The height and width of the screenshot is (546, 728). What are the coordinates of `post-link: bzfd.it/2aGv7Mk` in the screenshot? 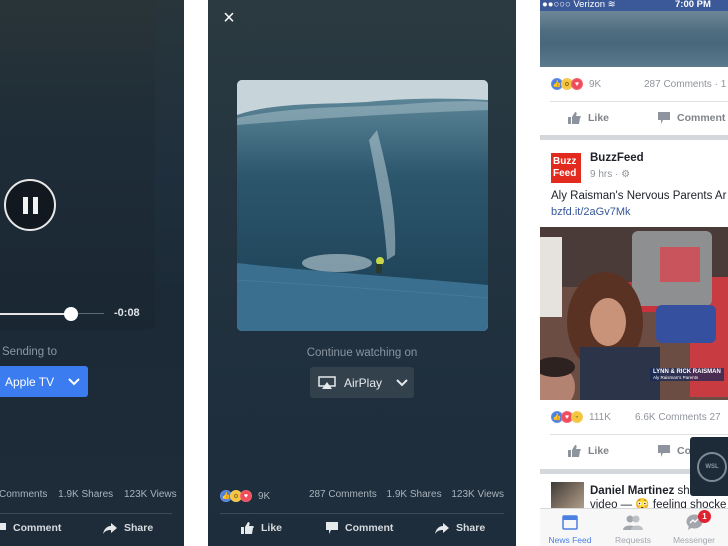 It's located at (590, 212).